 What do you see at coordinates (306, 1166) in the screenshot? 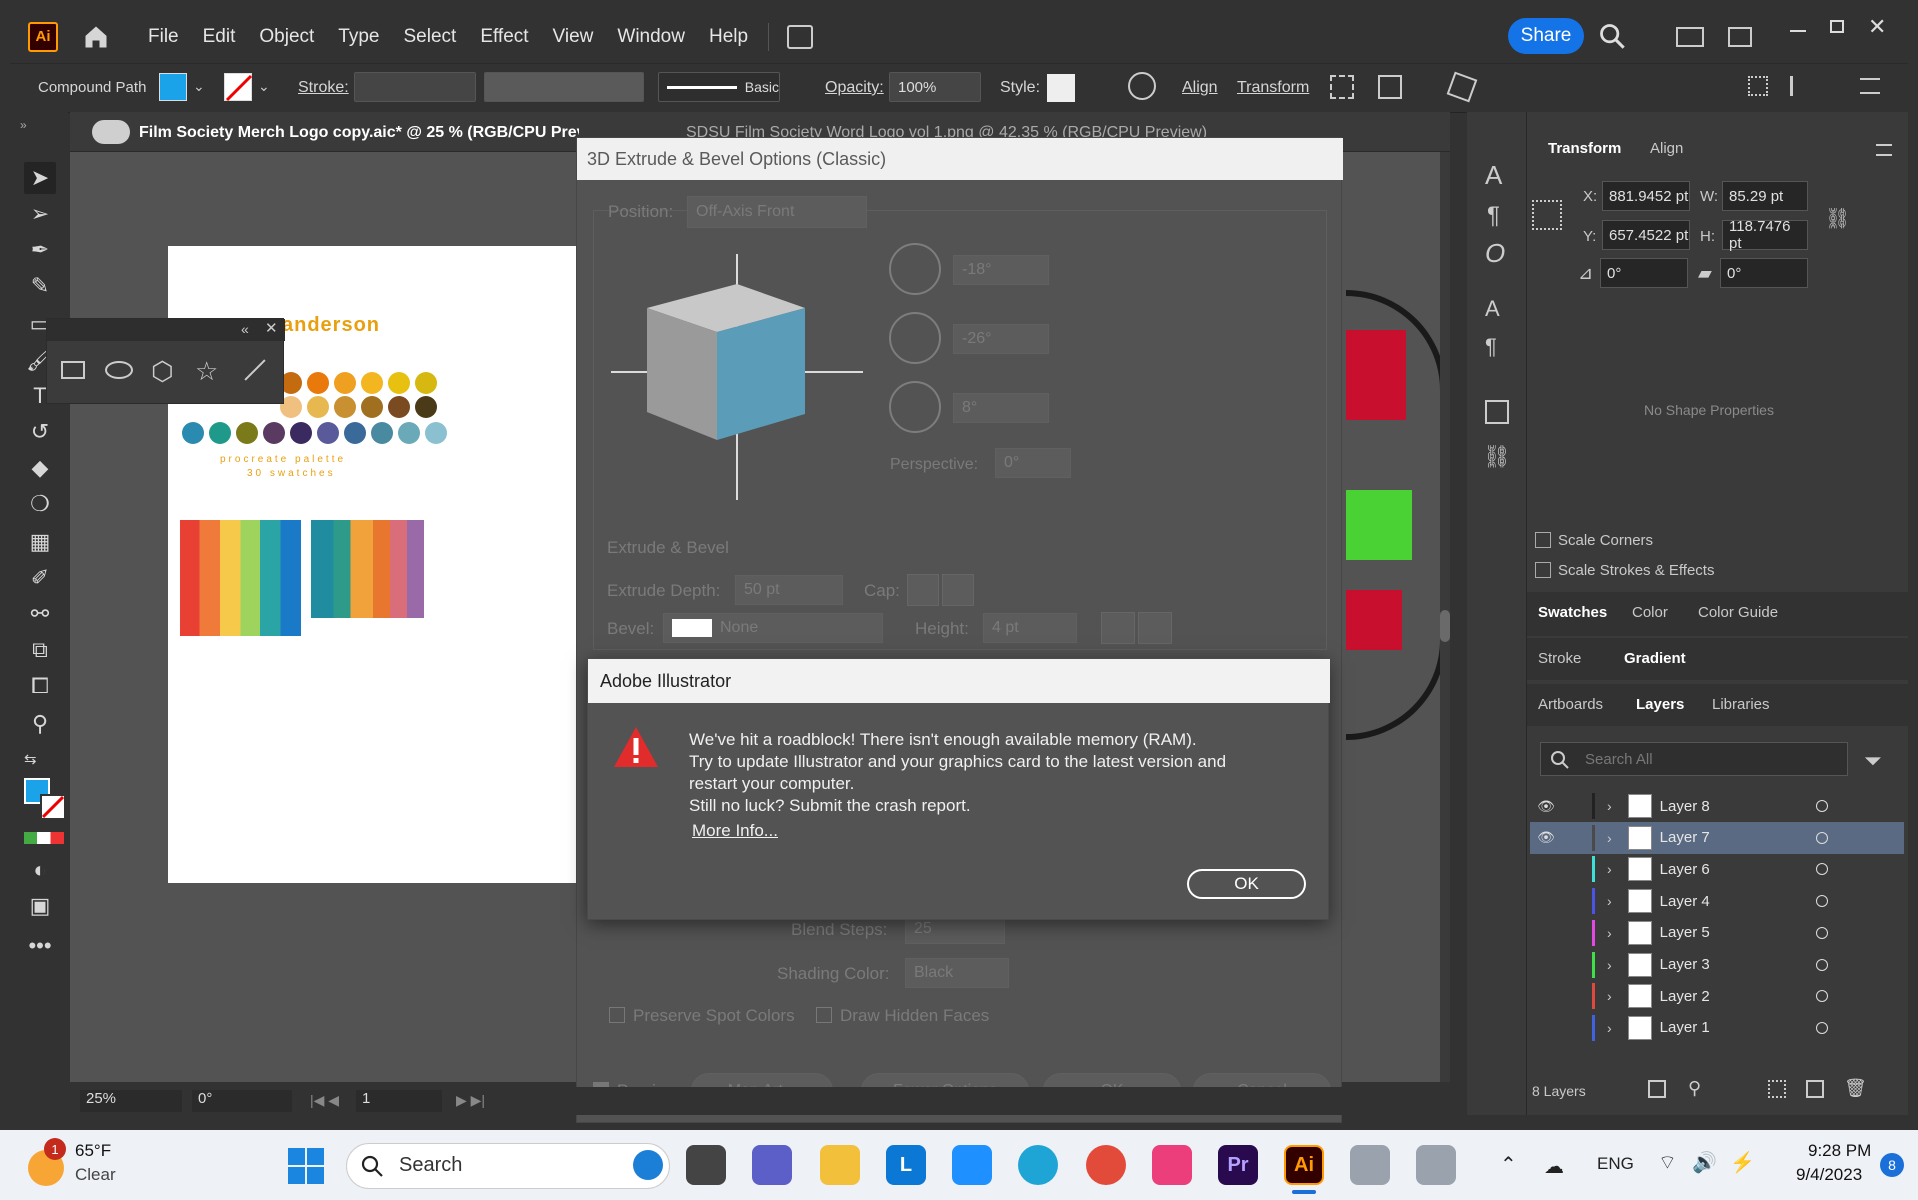
I see `start-icon` at bounding box center [306, 1166].